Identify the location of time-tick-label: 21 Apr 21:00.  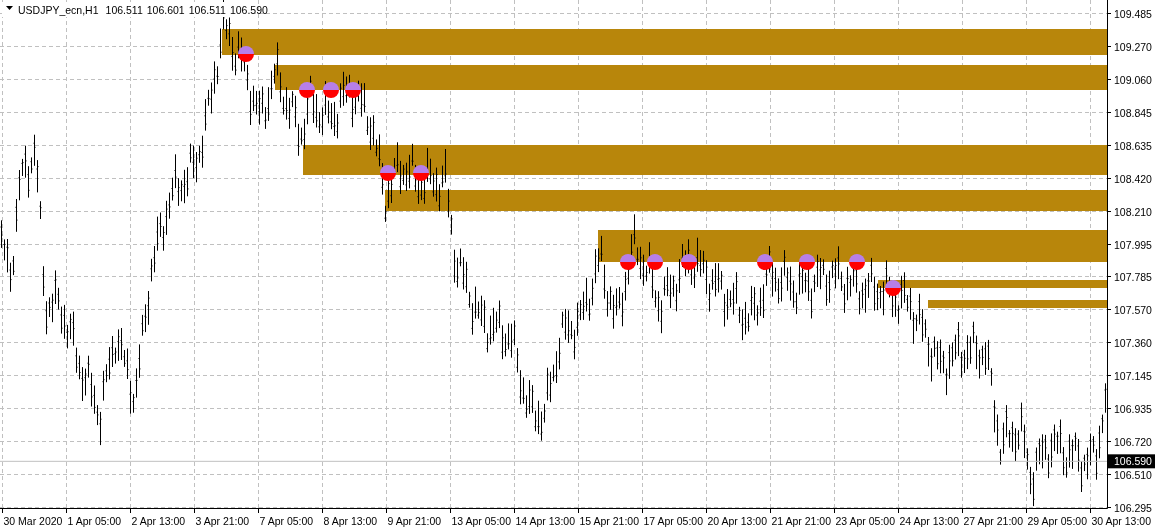
(801, 521).